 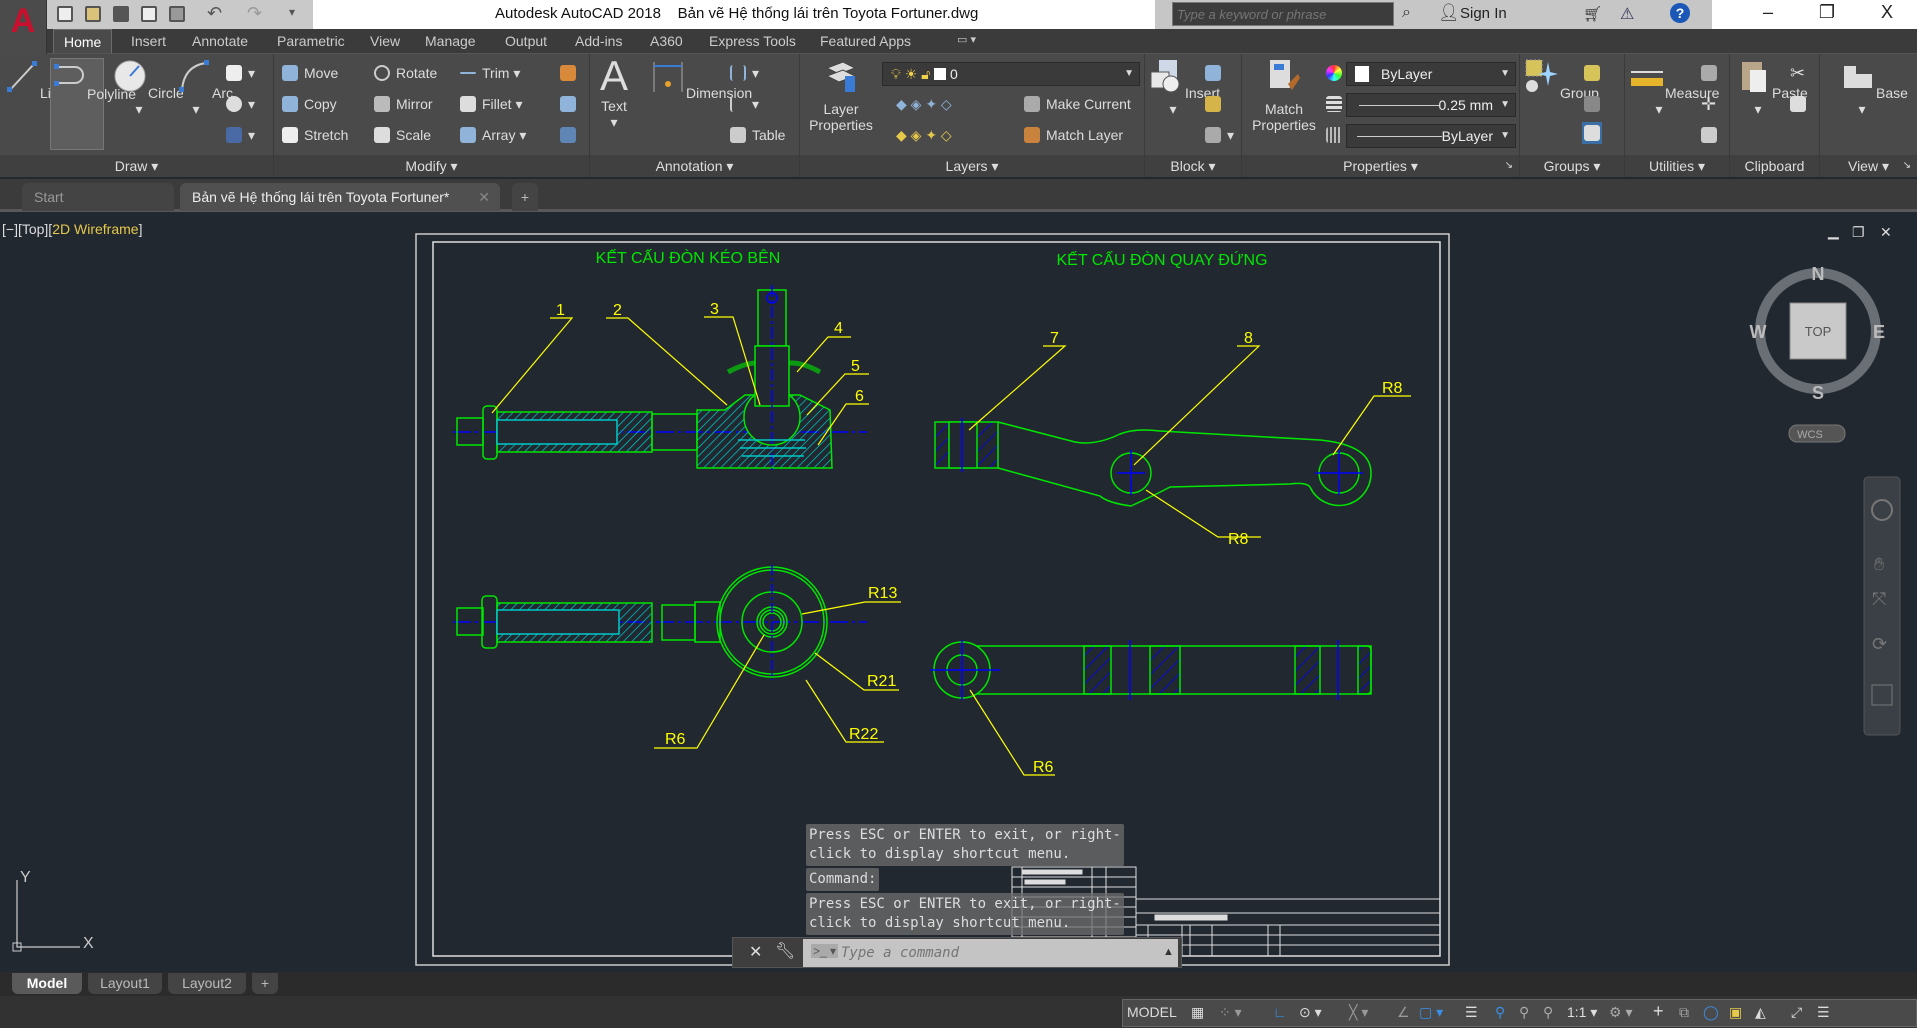 I want to click on dim-r8-bottom: R8, so click(x=1238, y=539).